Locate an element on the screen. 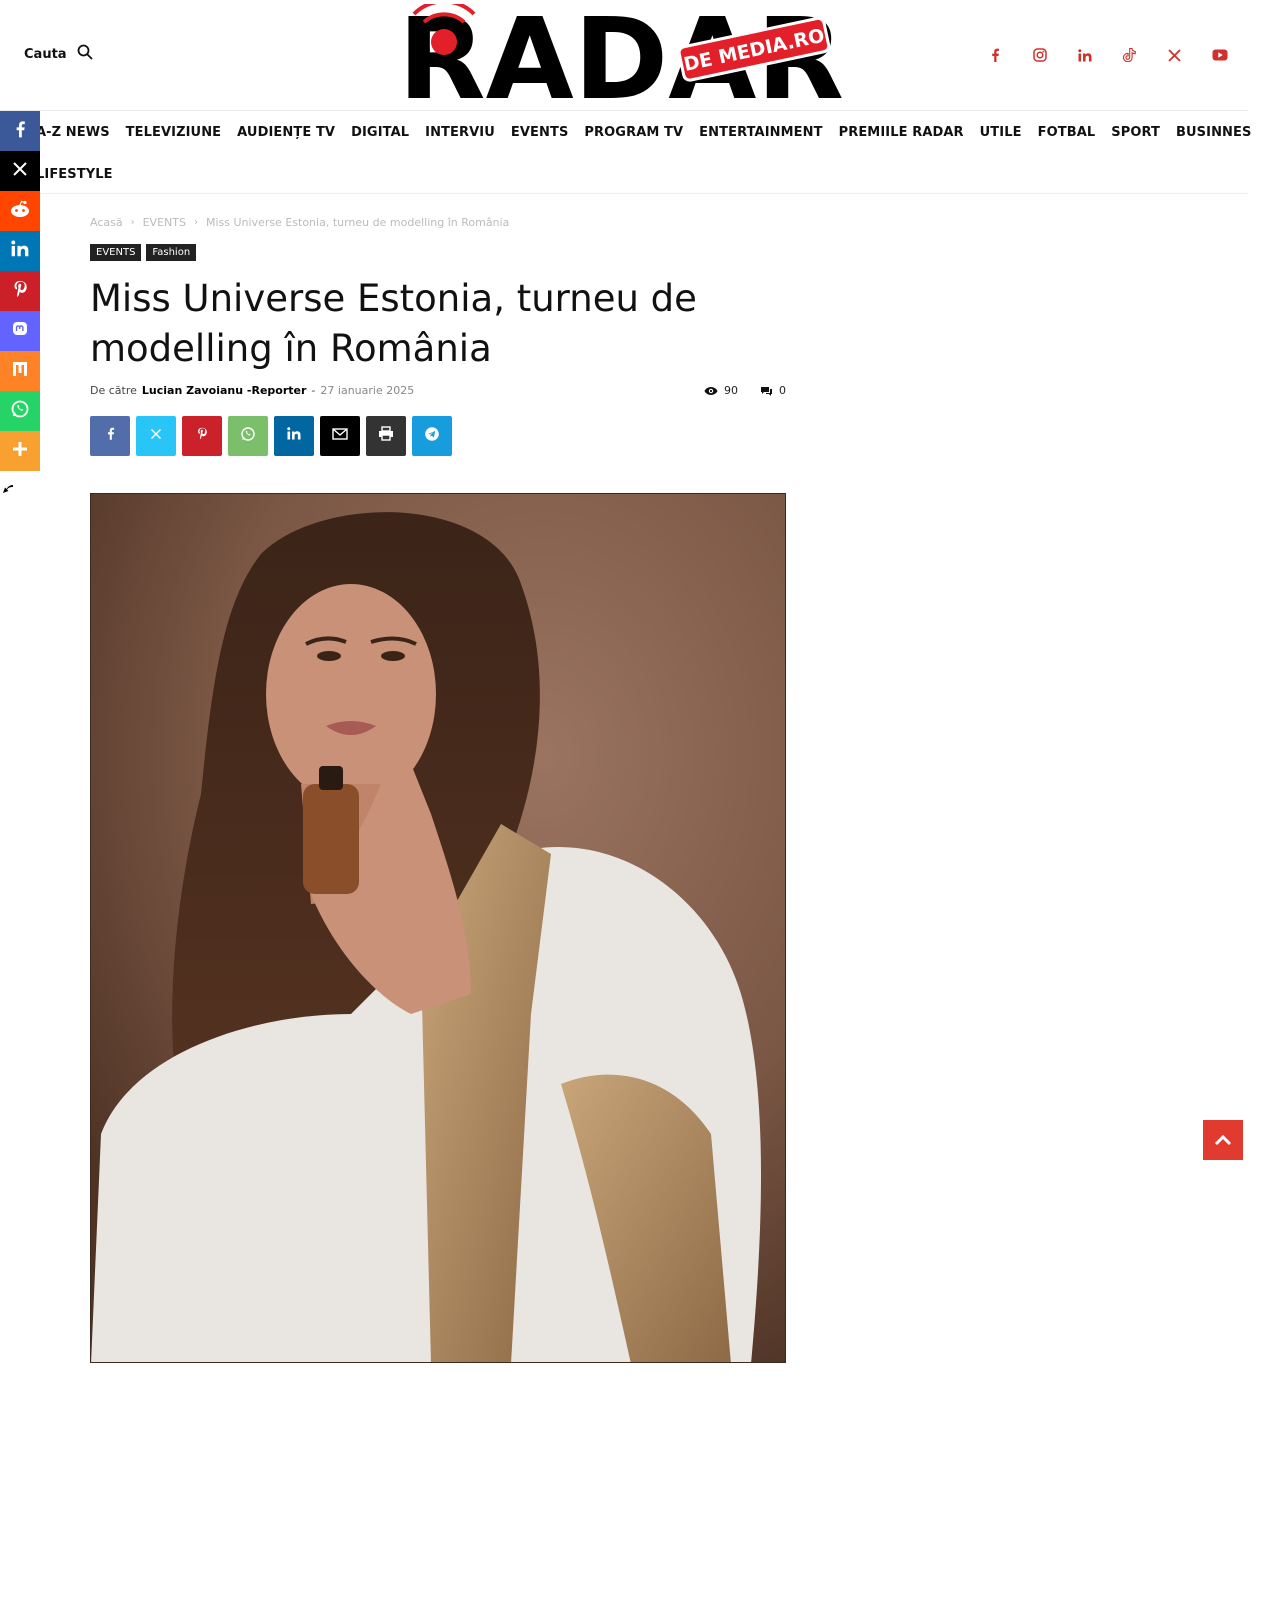 This screenshot has height=1600, width=1280. views-value: 90 is located at coordinates (731, 390).